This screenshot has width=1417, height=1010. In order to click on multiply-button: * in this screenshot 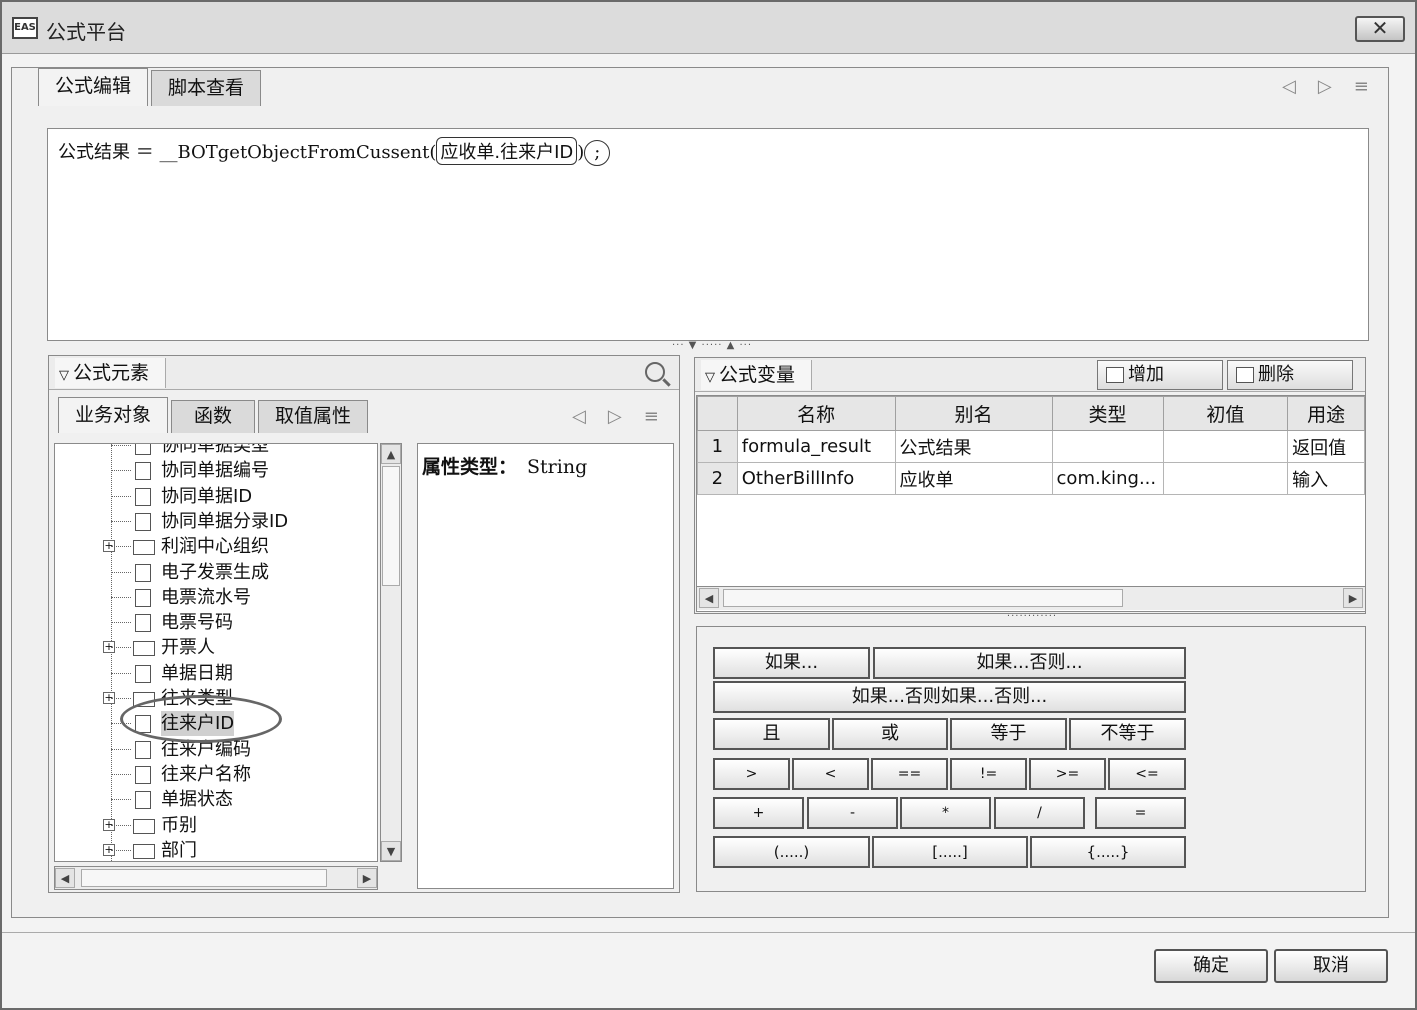, I will do `click(945, 813)`.